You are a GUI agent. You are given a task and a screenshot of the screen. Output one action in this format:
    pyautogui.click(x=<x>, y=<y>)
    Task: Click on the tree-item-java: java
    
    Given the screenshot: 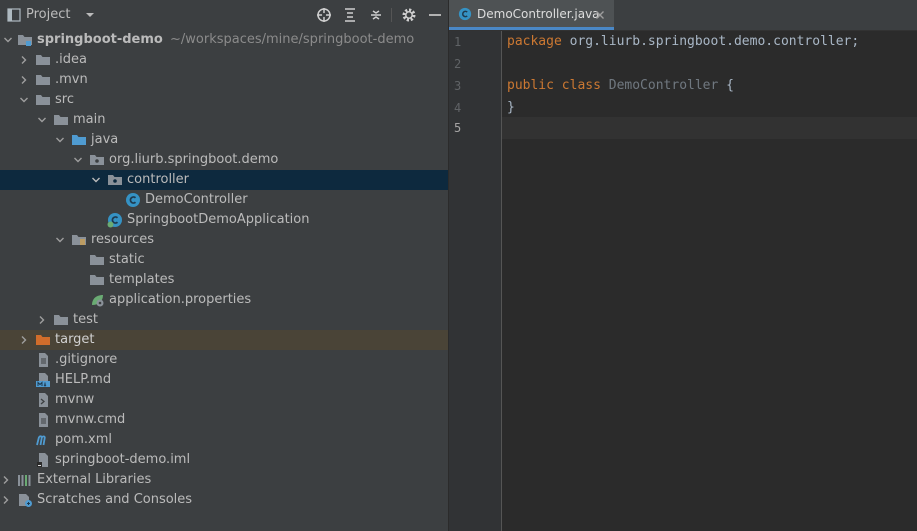 What is the action you would take?
    pyautogui.click(x=224, y=140)
    